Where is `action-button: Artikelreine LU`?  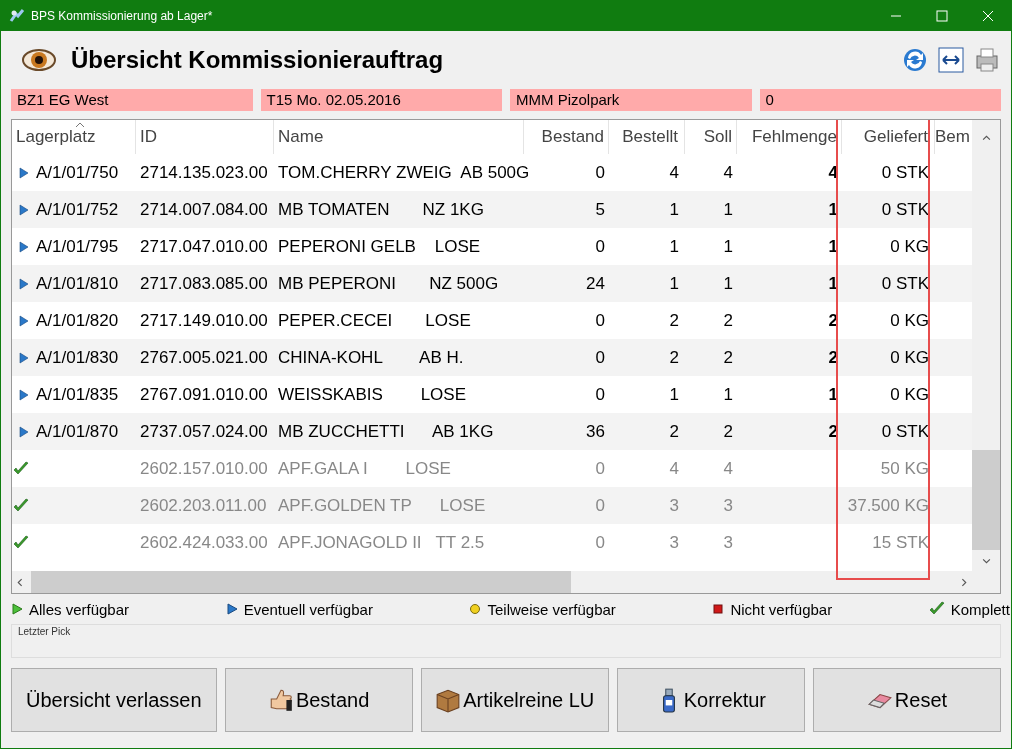
action-button: Artikelreine LU is located at coordinates (514, 700).